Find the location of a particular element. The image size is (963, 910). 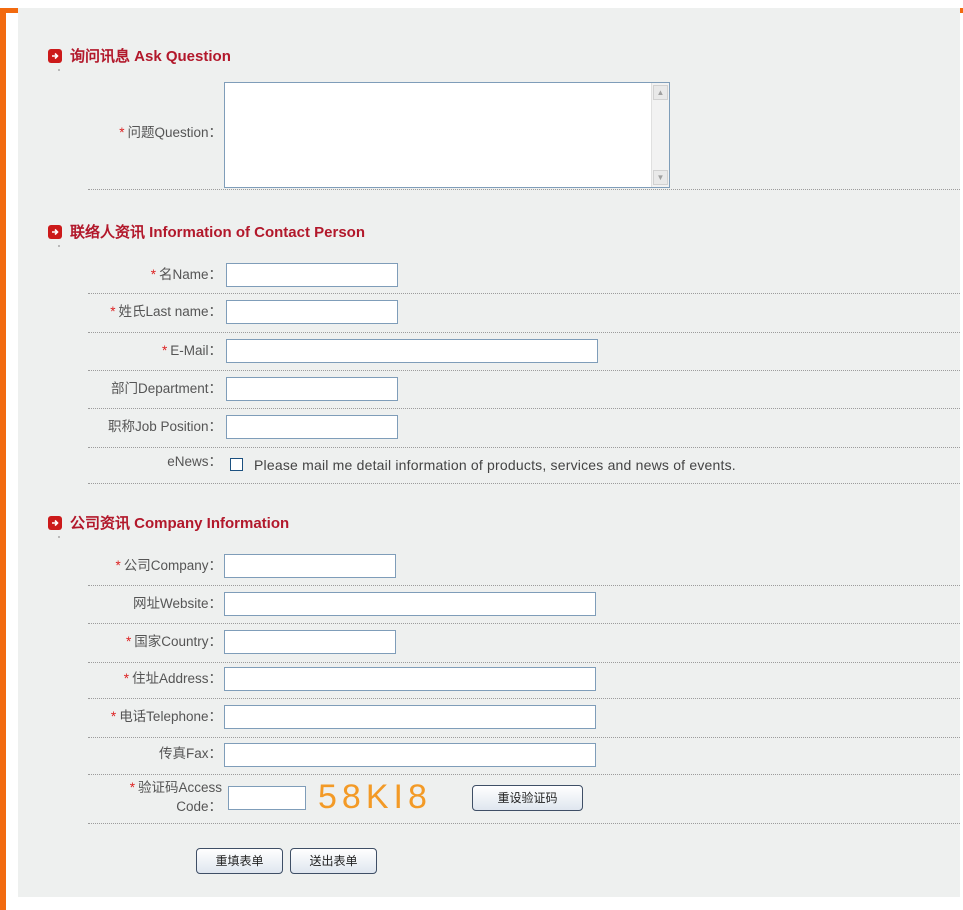

fax-row: 传真Fax： is located at coordinates (524, 757).